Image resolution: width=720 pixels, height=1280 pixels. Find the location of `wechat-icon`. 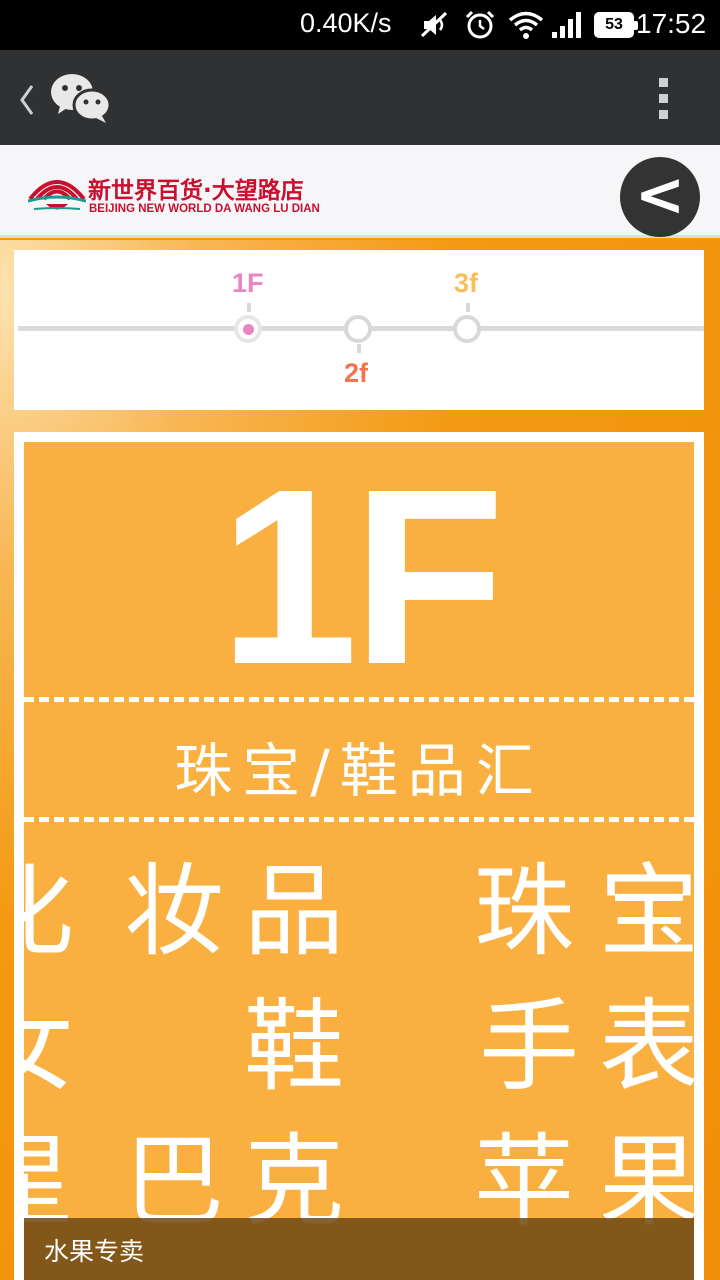

wechat-icon is located at coordinates (81, 98).